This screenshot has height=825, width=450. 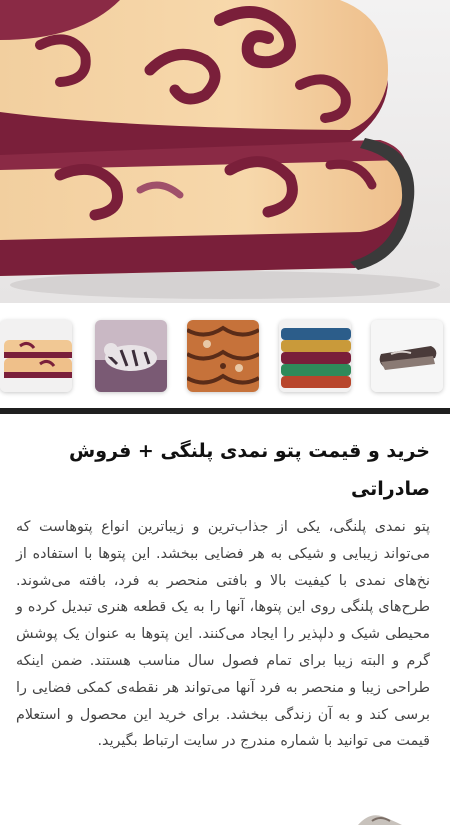 I want to click on thumbnail-paisley-blanket, so click(x=36, y=356).